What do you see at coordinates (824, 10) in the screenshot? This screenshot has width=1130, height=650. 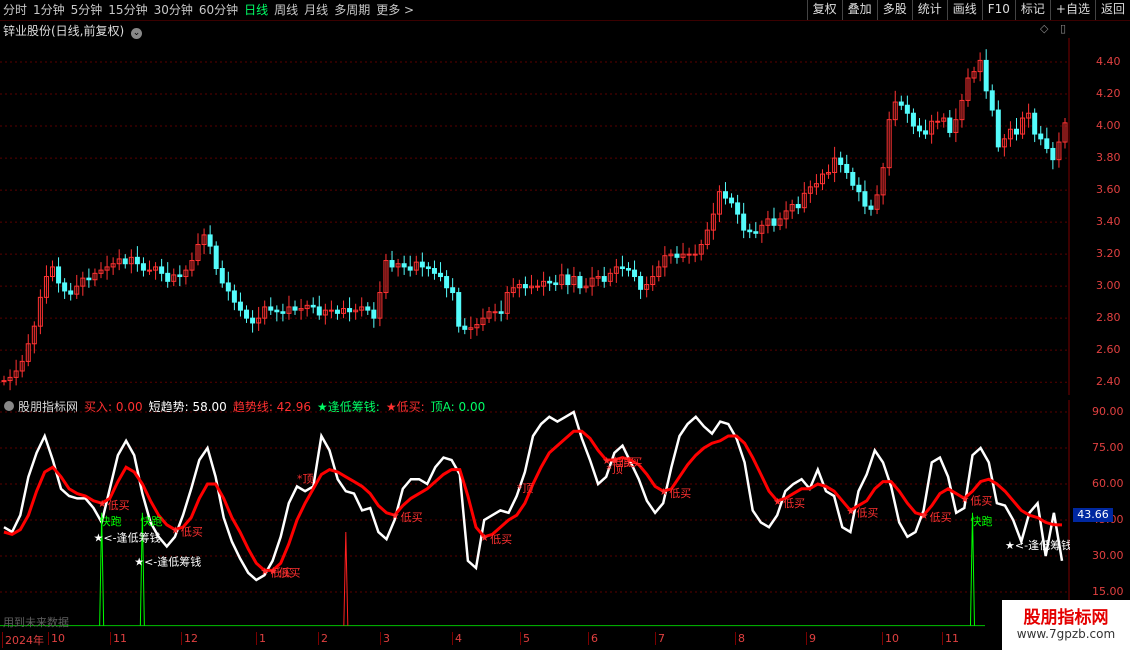 I see `tool-button: 复权` at bounding box center [824, 10].